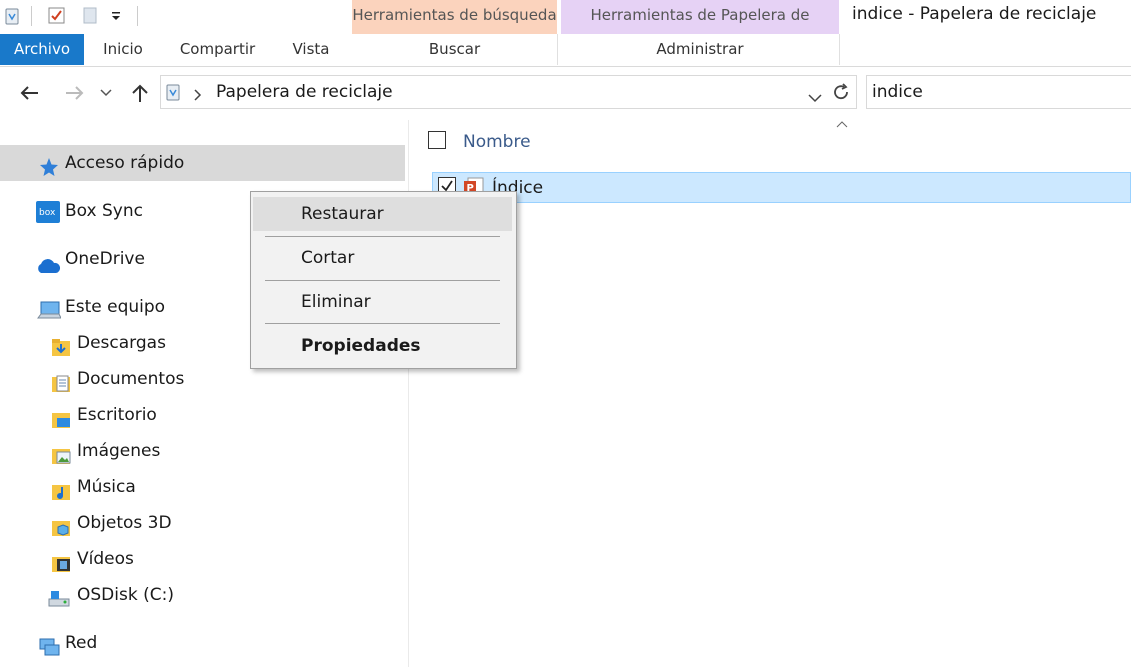 The height and width of the screenshot is (670, 1131). I want to click on forward-button, so click(75, 93).